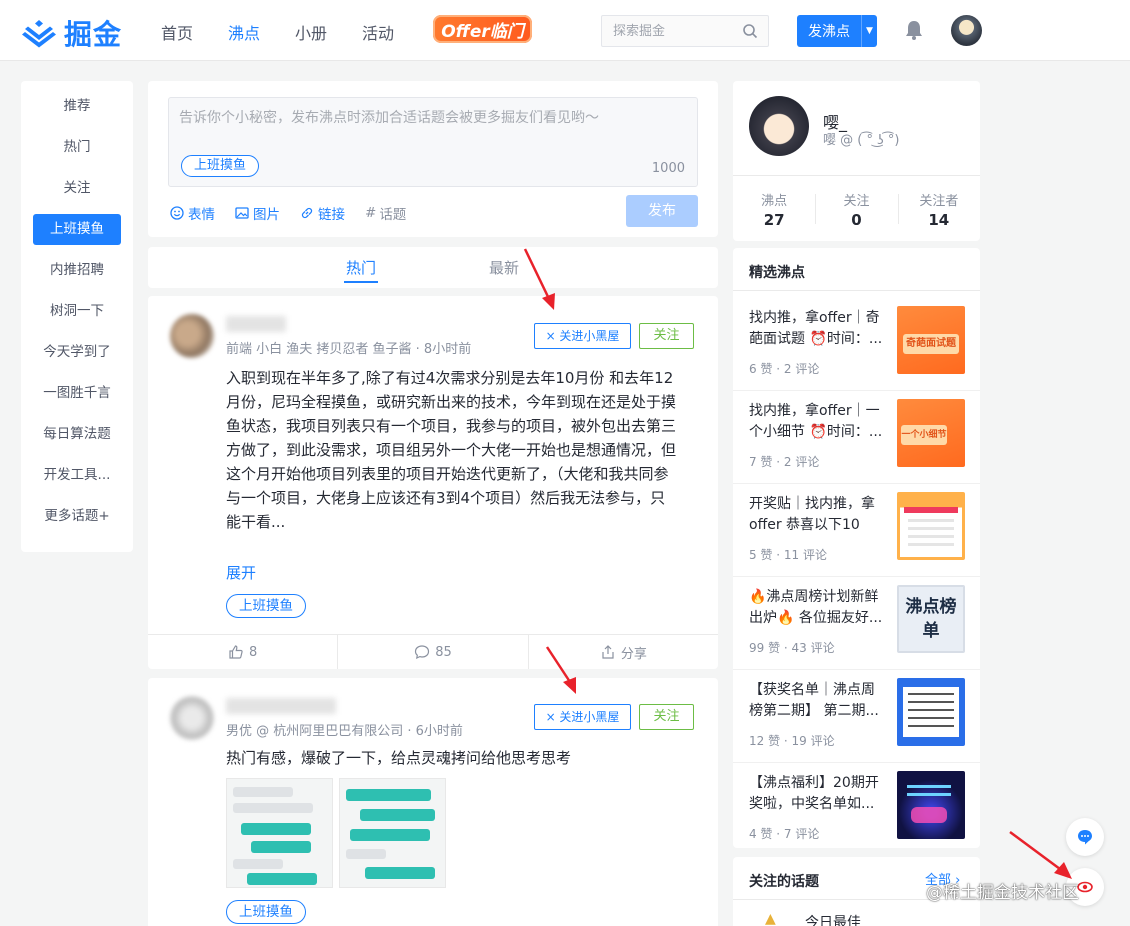 The image size is (1130, 926). What do you see at coordinates (914, 30) in the screenshot?
I see `bell-icon` at bounding box center [914, 30].